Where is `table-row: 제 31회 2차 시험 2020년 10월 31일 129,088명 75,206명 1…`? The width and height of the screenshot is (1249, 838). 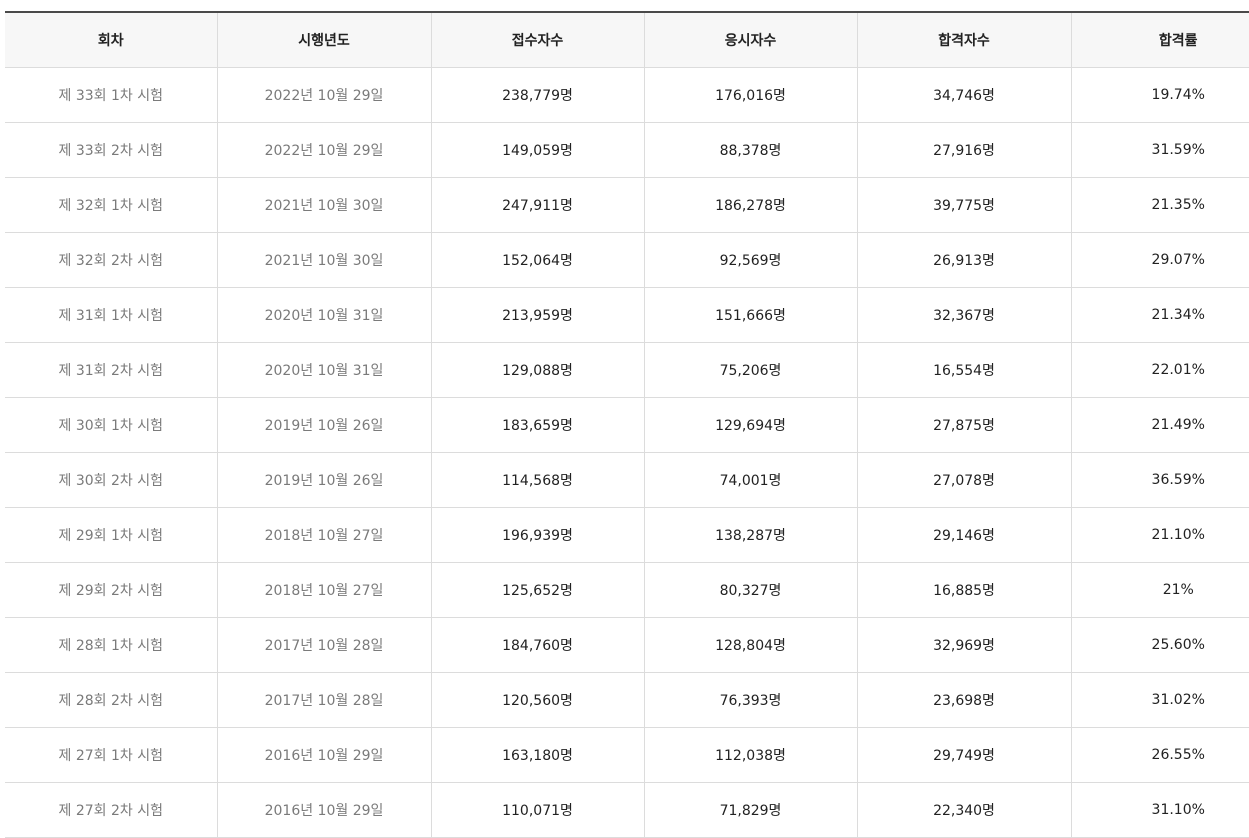
table-row: 제 31회 2차 시험 2020년 10월 31일 129,088명 75,206명 1… is located at coordinates (627, 370).